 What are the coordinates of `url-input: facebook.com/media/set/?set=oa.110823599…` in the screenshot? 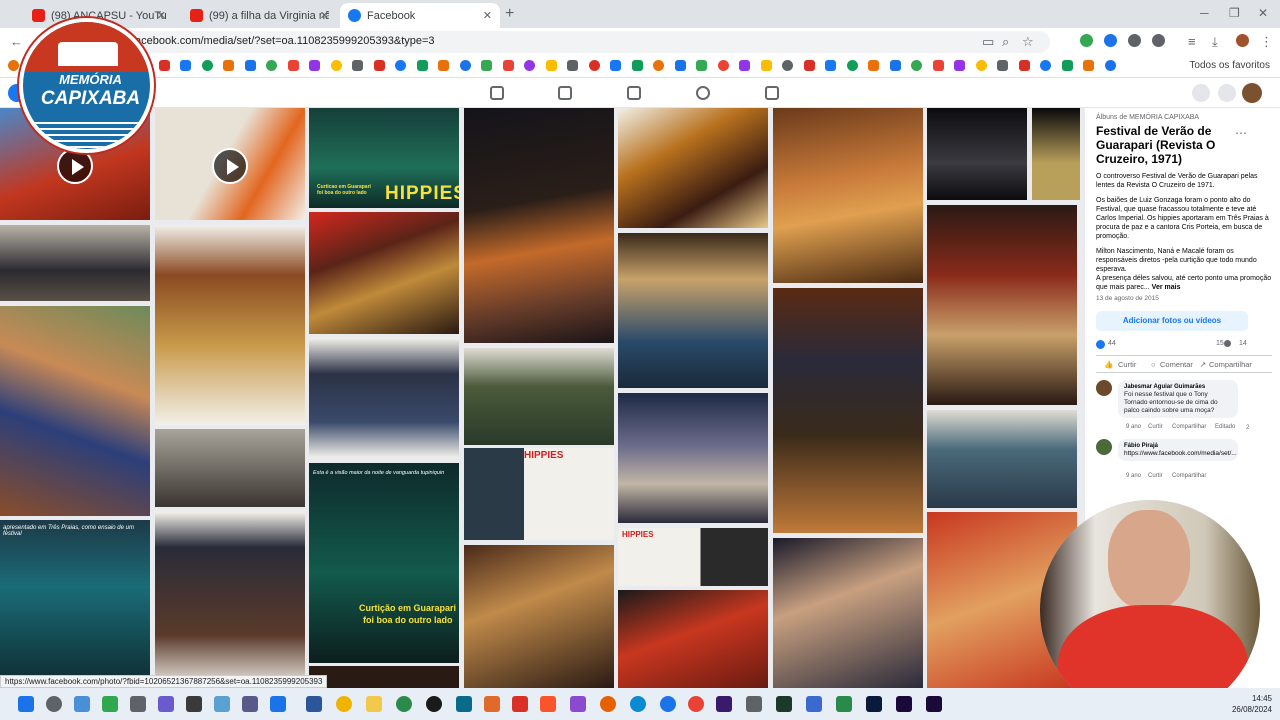 It's located at (560, 42).